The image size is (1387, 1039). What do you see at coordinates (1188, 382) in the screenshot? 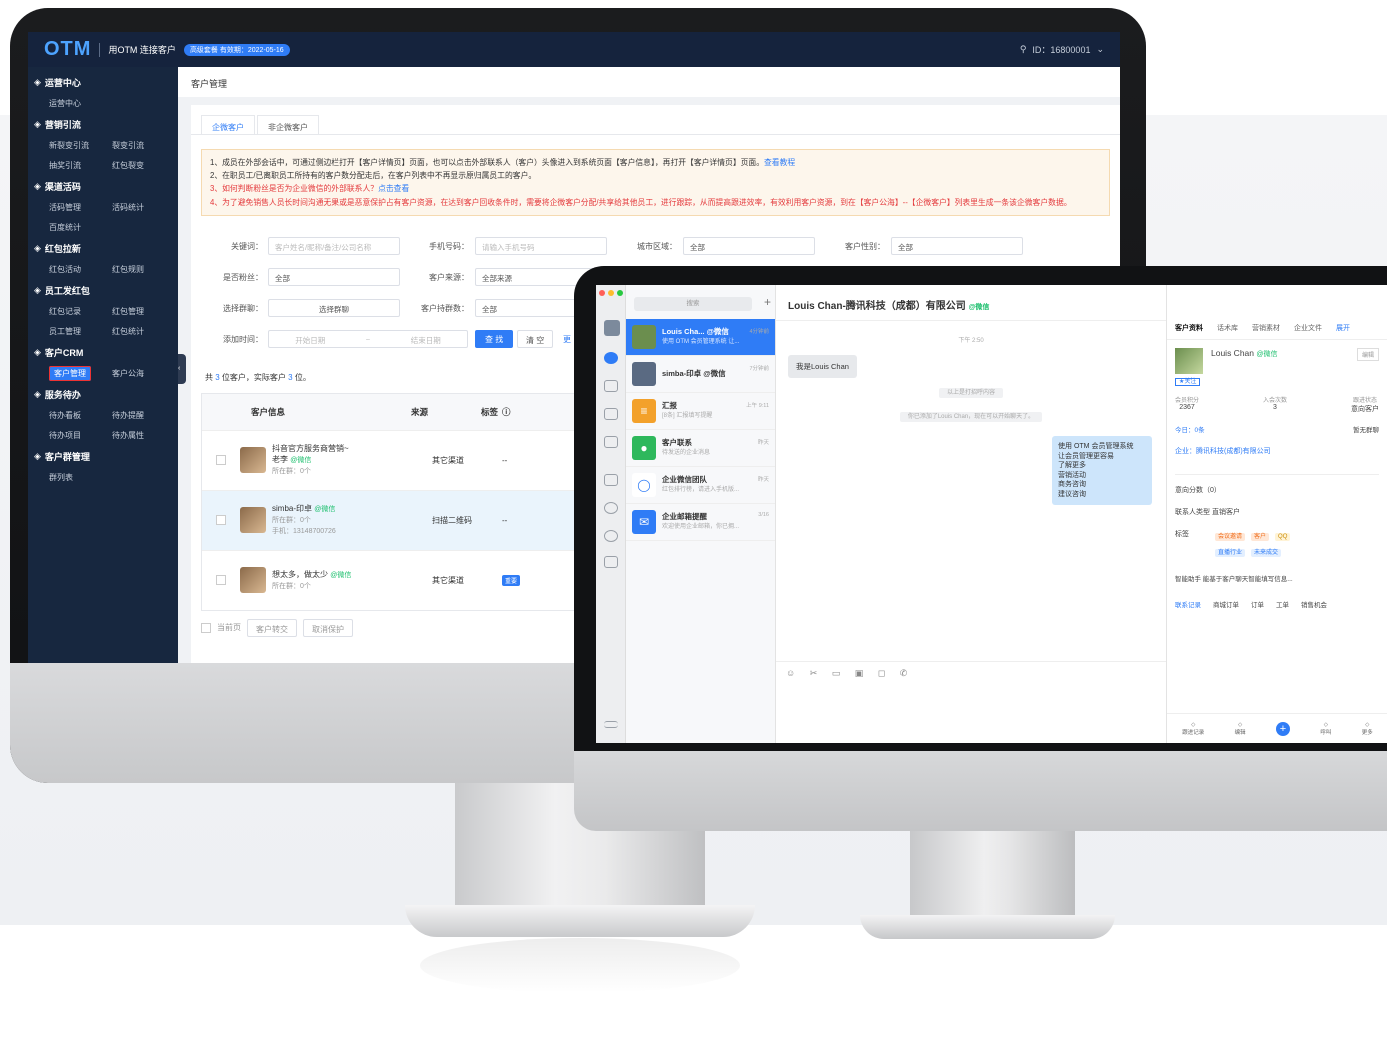
I see `follow-button: ★关注` at bounding box center [1188, 382].